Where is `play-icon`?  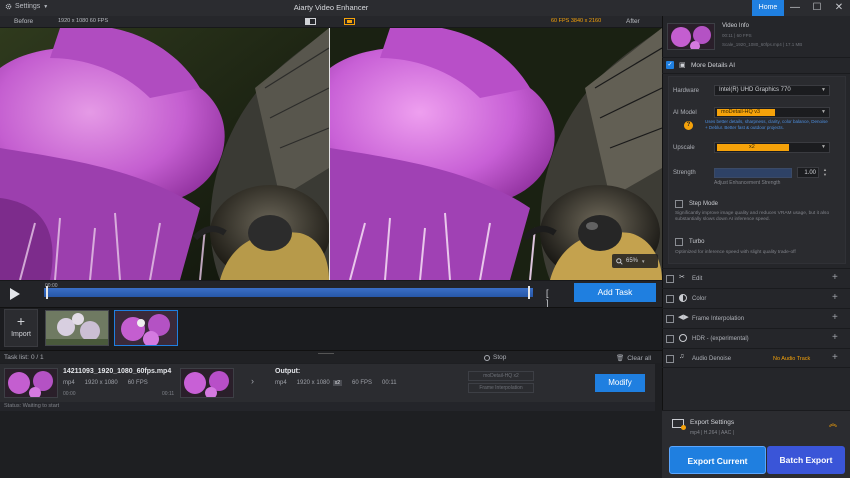 play-icon is located at coordinates (15, 294).